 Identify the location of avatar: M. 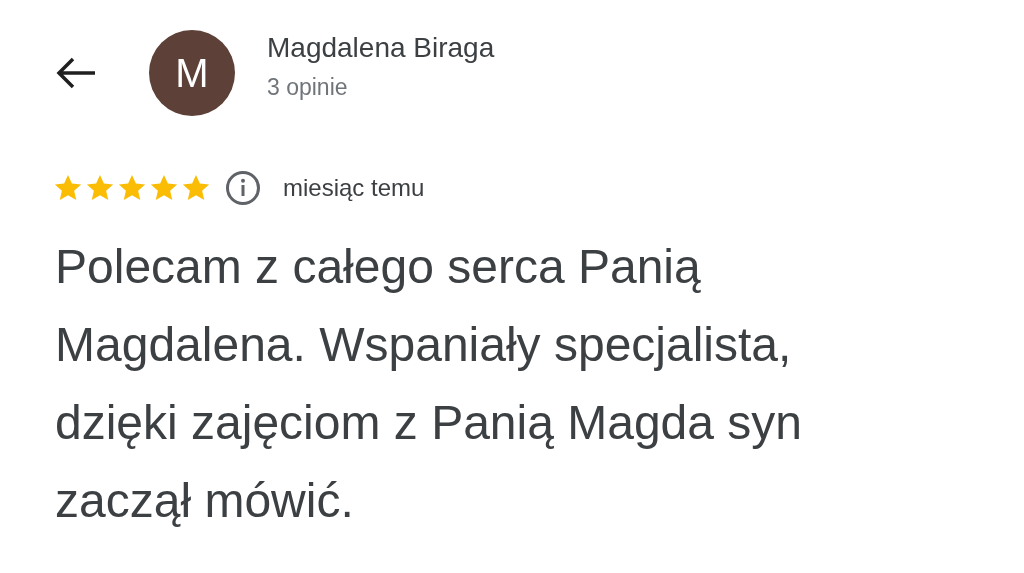
(192, 73).